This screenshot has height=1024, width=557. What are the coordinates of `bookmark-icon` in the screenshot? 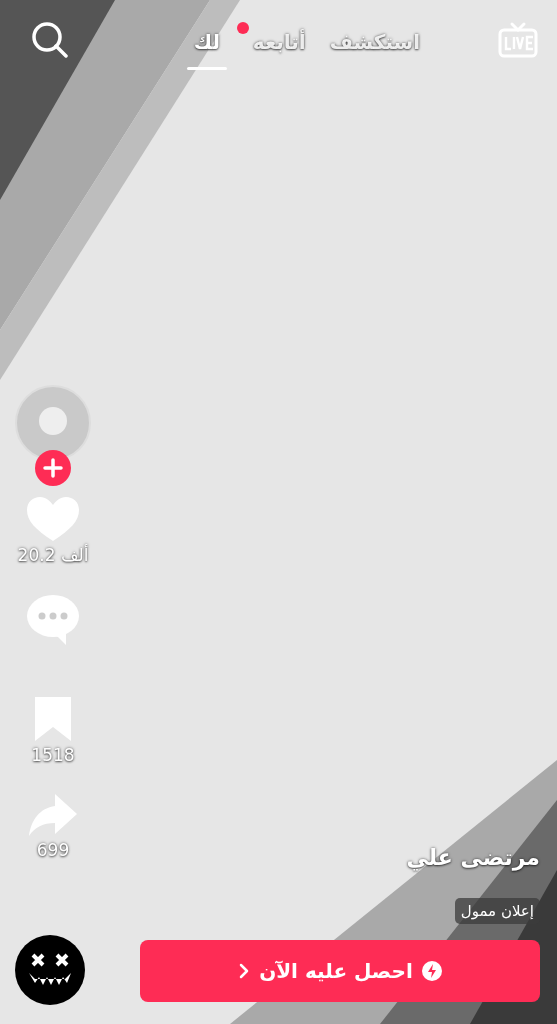 It's located at (53, 718).